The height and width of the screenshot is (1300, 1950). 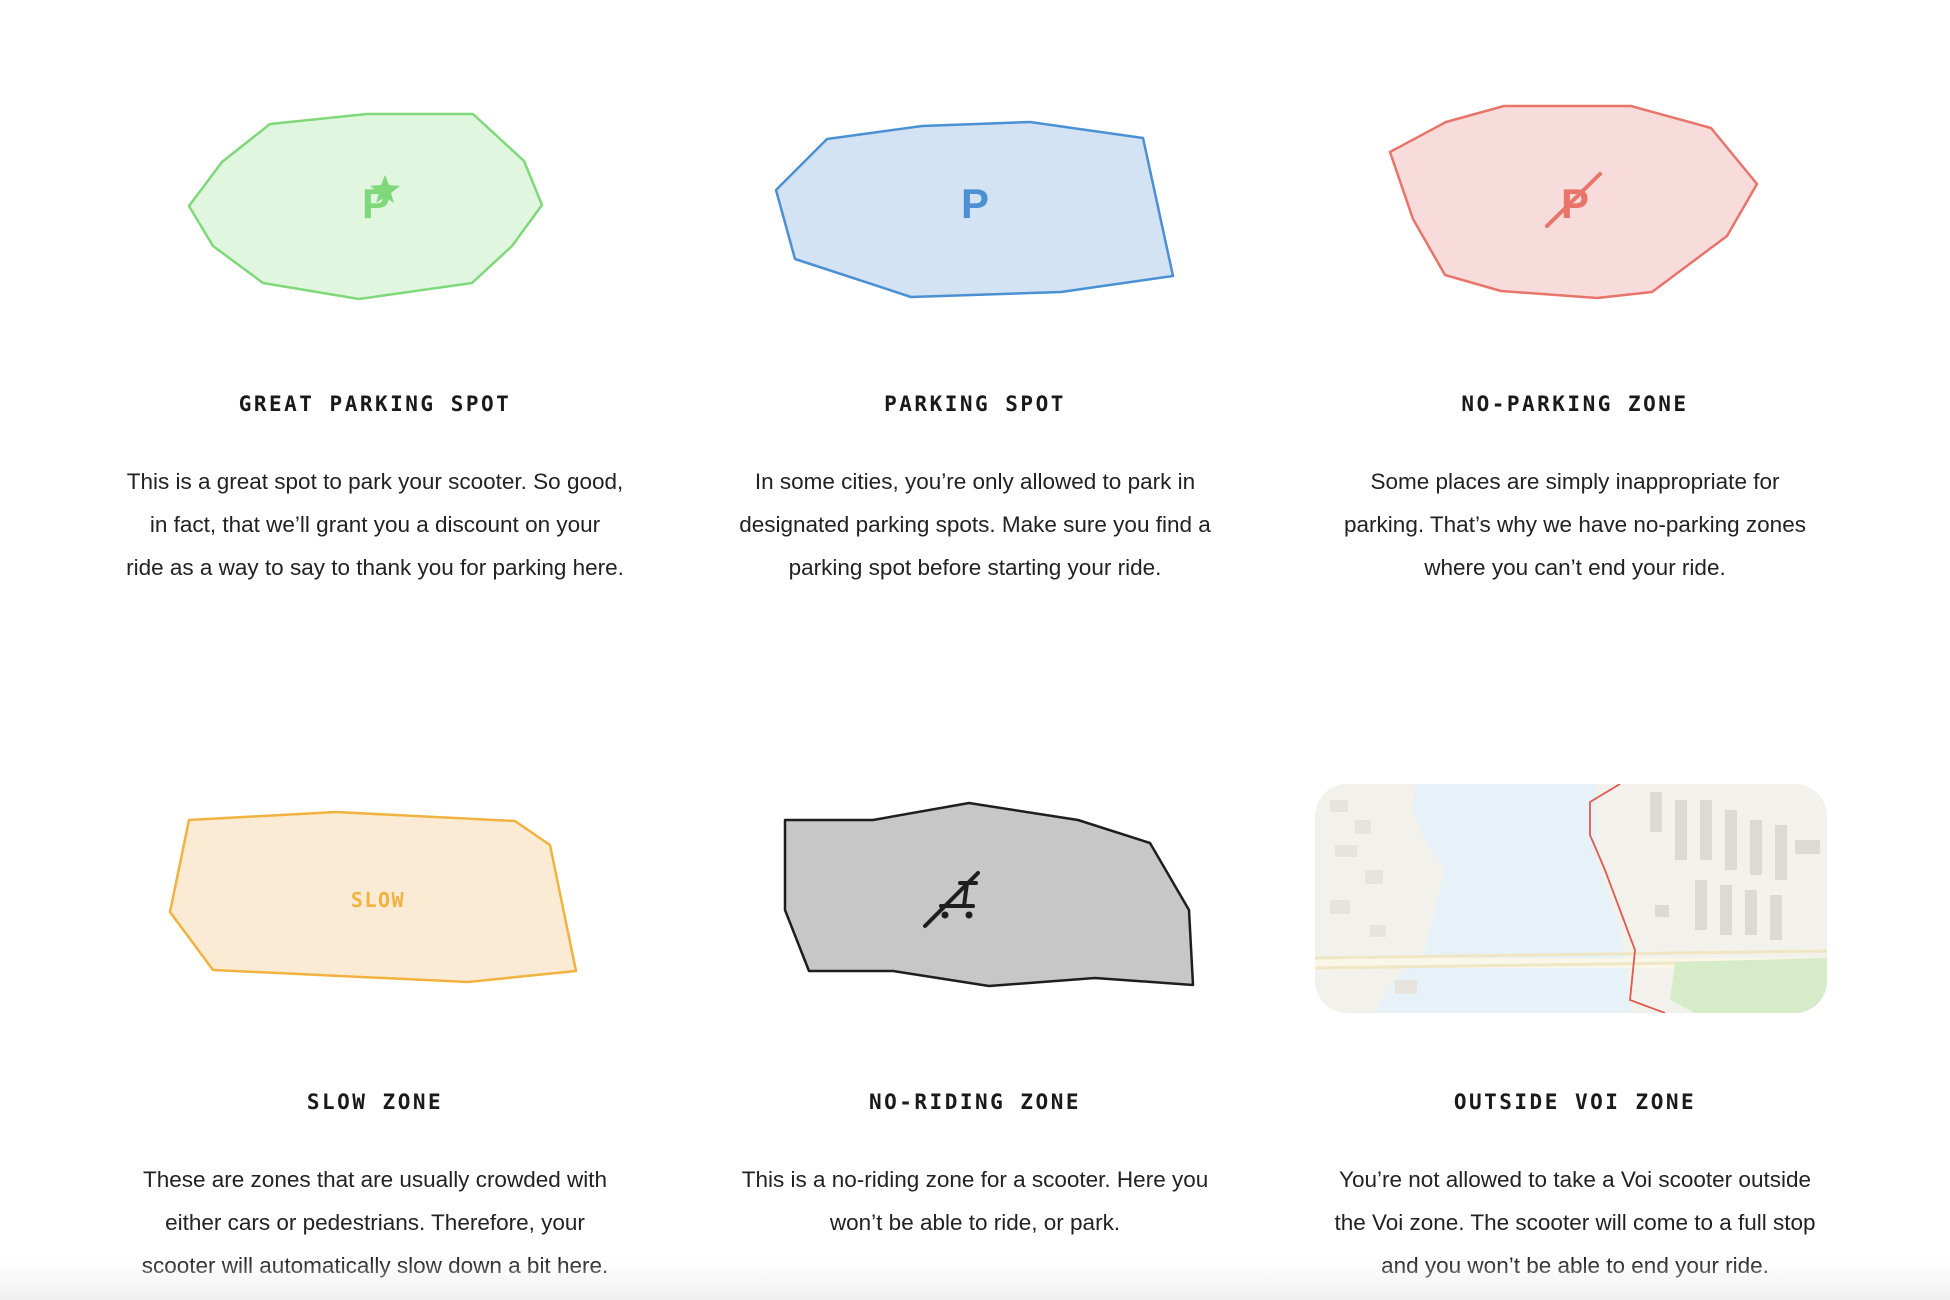 What do you see at coordinates (989, 894) in the screenshot?
I see `no-riding-zone-shape` at bounding box center [989, 894].